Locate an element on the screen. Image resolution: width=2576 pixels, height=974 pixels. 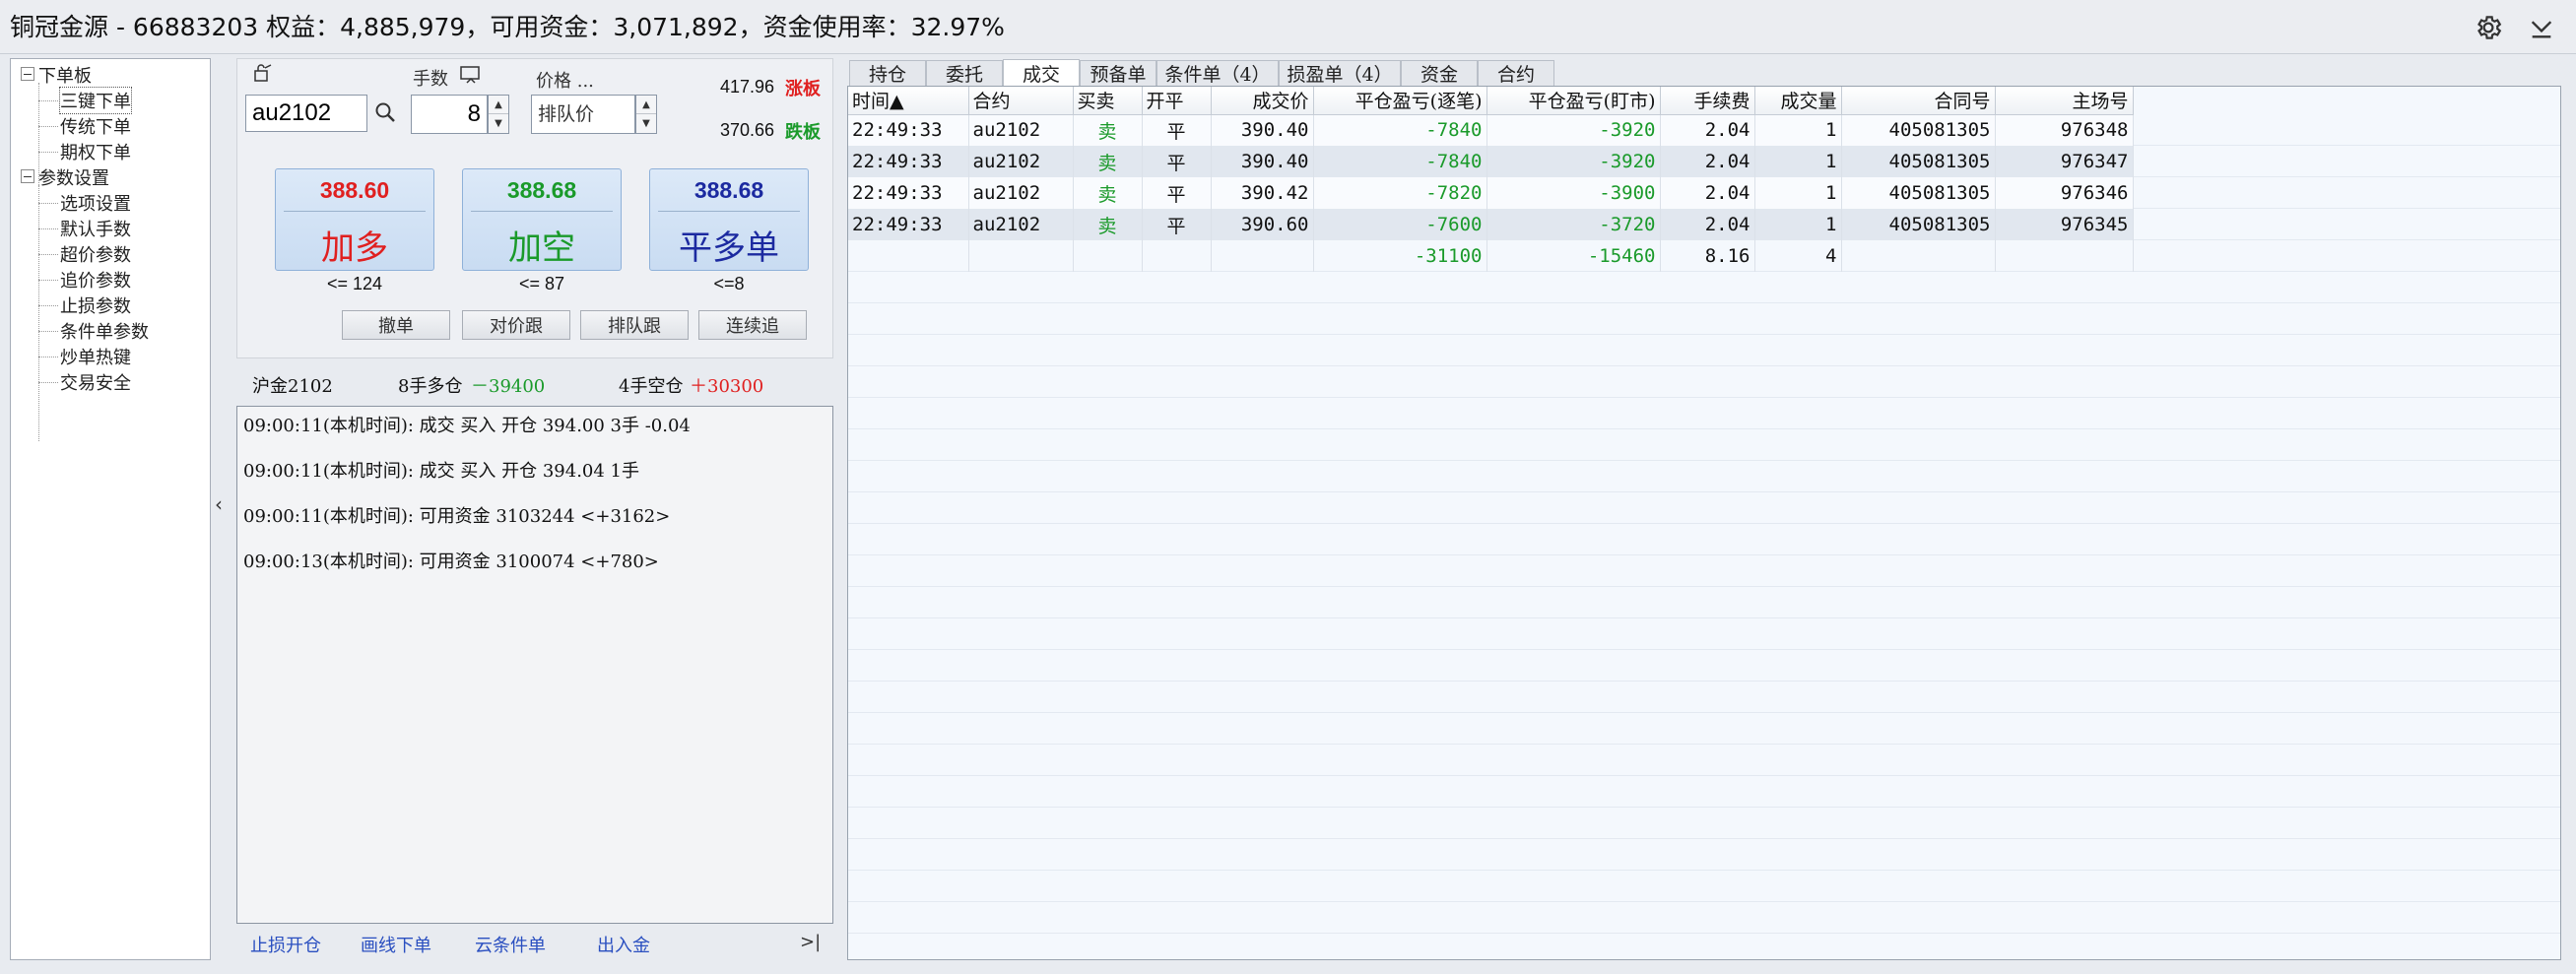
collapse-sidebar-icon: ‹ is located at coordinates (219, 504).